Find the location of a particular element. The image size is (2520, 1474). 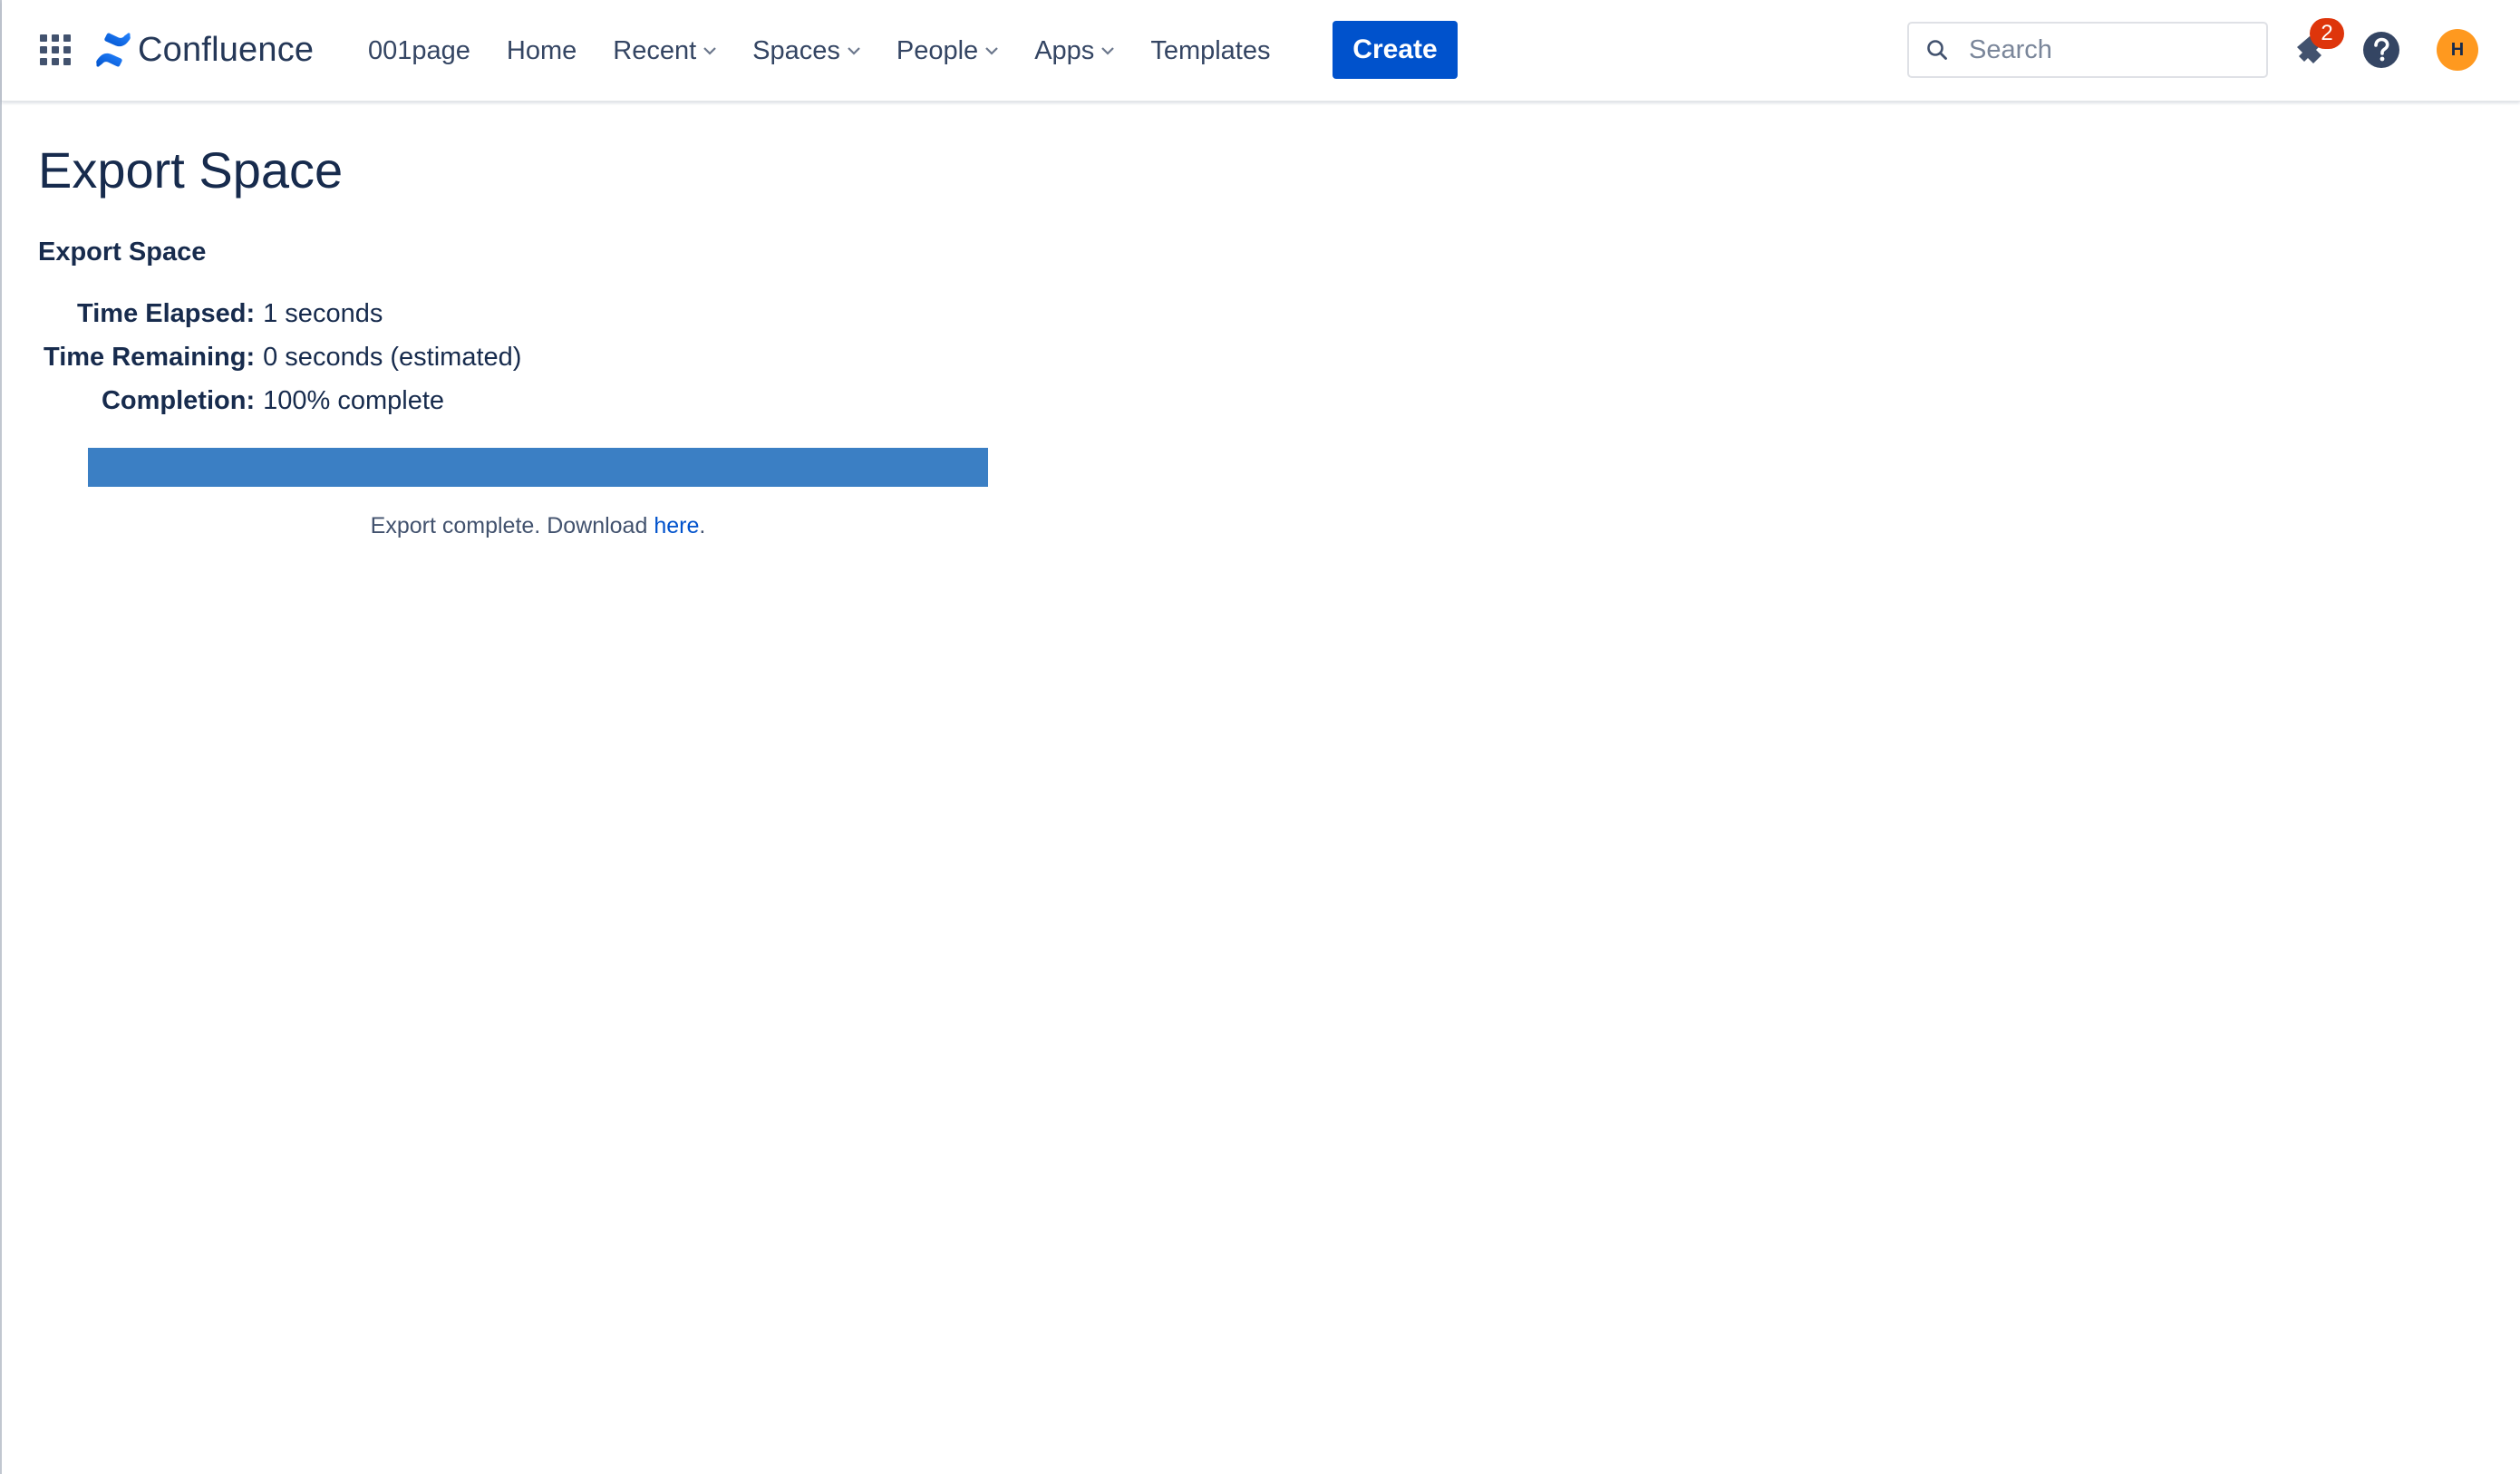

nav-item-people: People is located at coordinates (948, 51).